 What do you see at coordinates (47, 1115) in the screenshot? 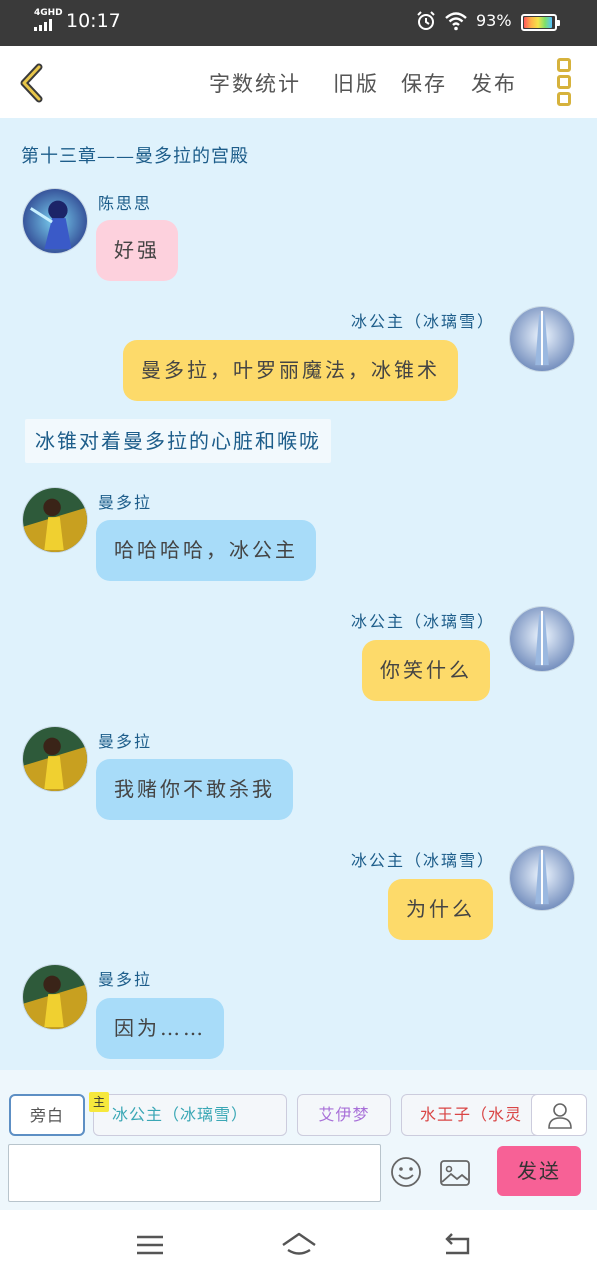
I see `narrator-chip: 旁白` at bounding box center [47, 1115].